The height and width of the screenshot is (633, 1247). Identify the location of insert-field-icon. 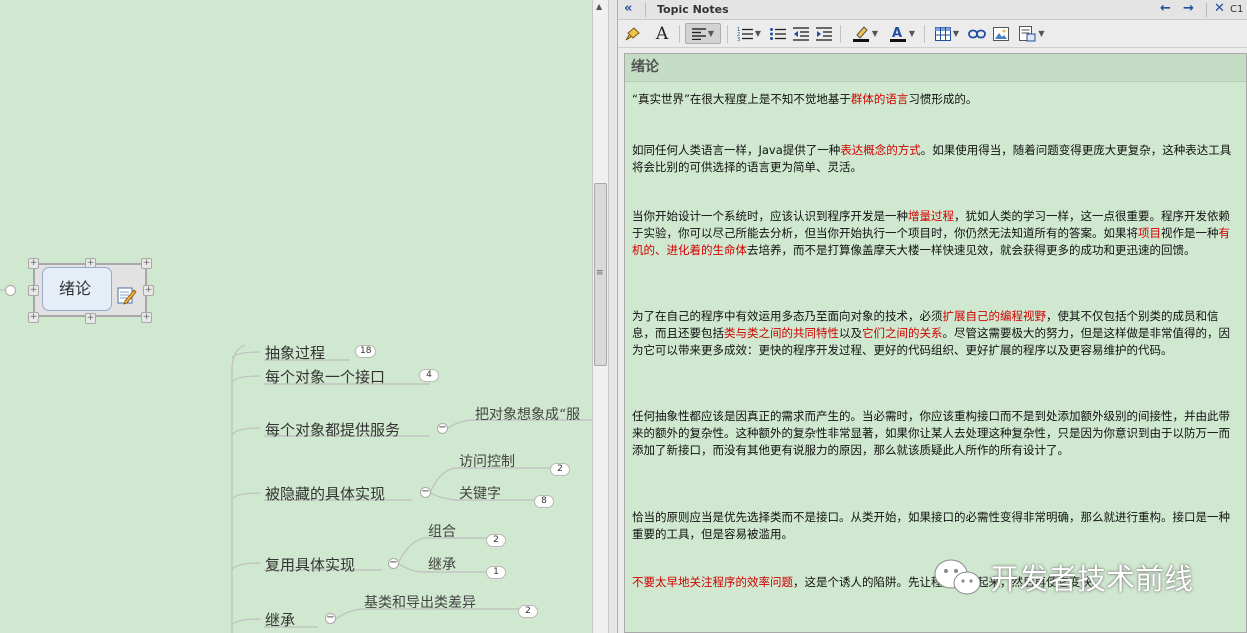
(1027, 33).